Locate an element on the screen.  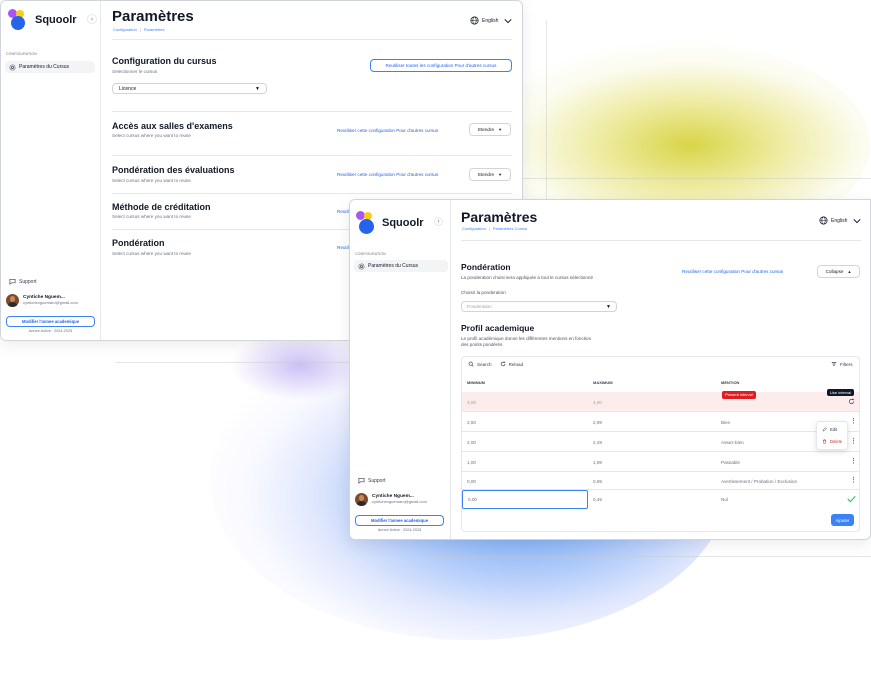
breadcrumb: Configuration | Paramètres Cursus is located at coordinates (495, 228).